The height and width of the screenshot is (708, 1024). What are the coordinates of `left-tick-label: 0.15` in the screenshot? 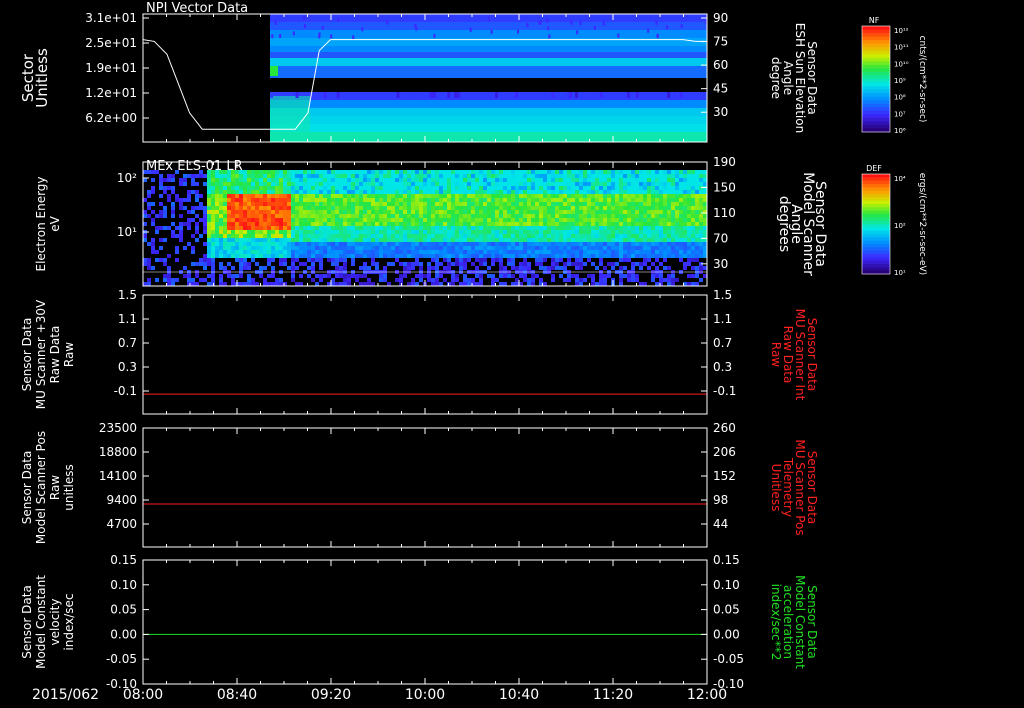 It's located at (123, 560).